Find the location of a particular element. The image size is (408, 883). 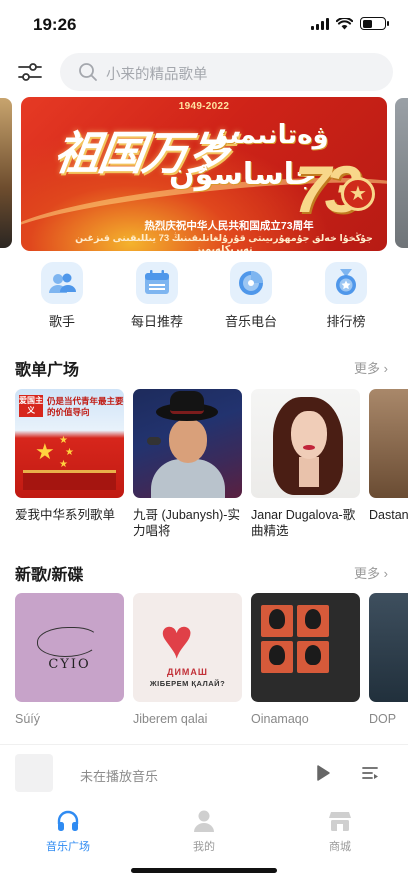

now-playing-status: 未在播放音乐 is located at coordinates (119, 776).